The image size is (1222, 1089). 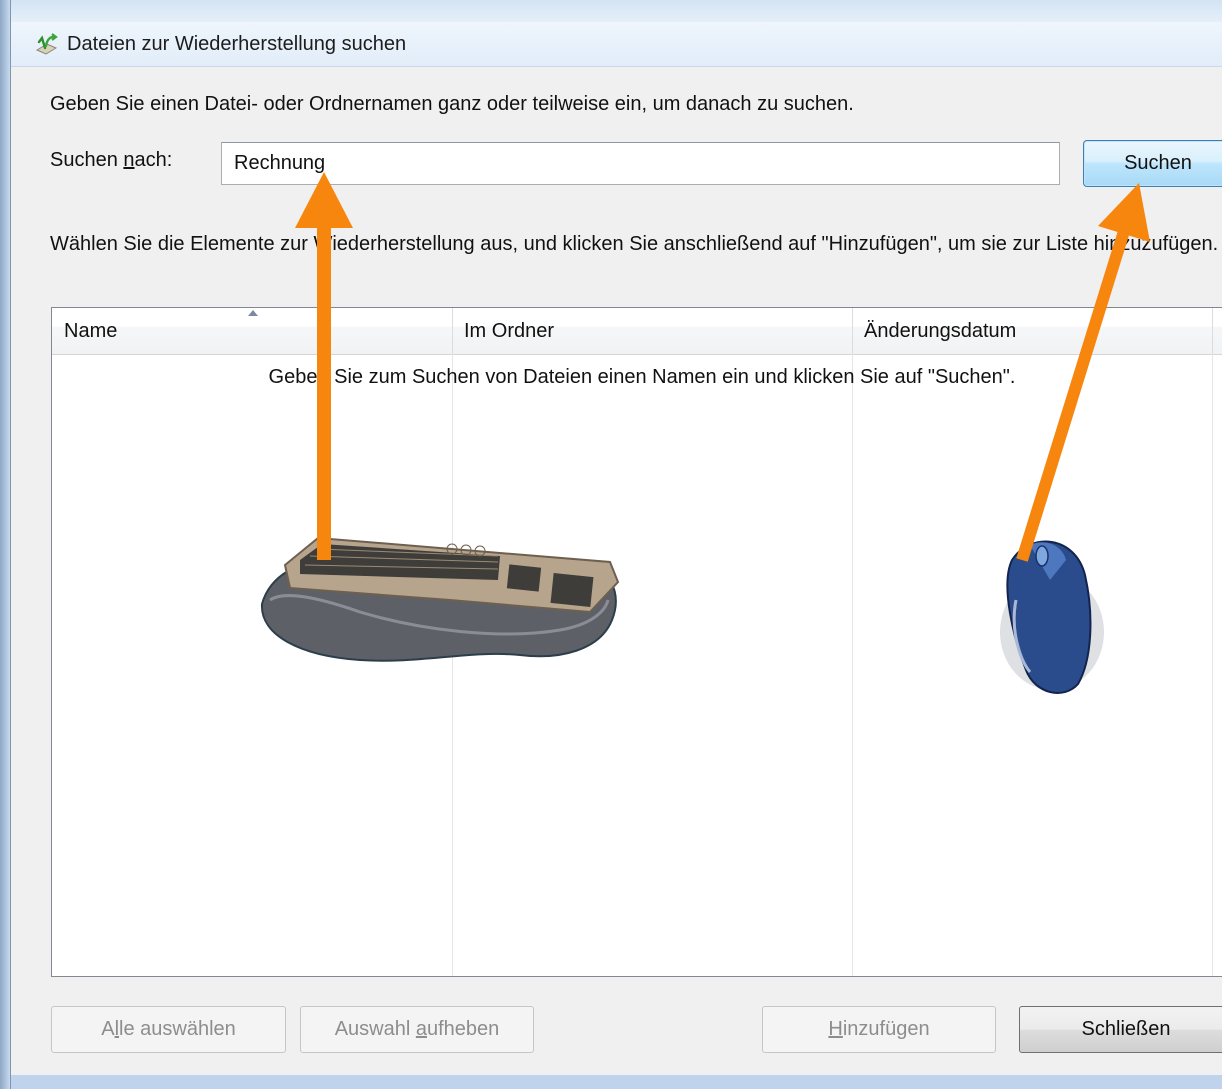 What do you see at coordinates (616, 1082) in the screenshot?
I see `window-bottom-border` at bounding box center [616, 1082].